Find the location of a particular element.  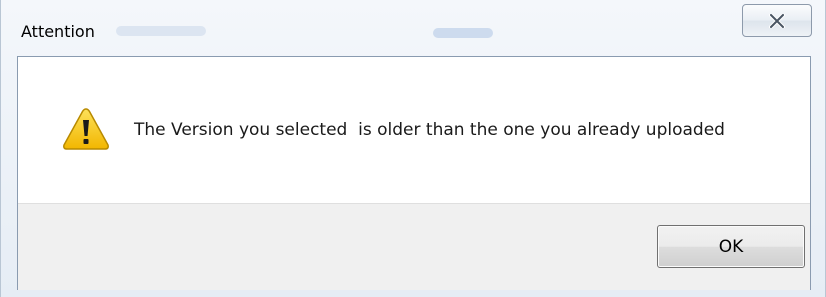

dialog-title: Attention is located at coordinates (58, 31).